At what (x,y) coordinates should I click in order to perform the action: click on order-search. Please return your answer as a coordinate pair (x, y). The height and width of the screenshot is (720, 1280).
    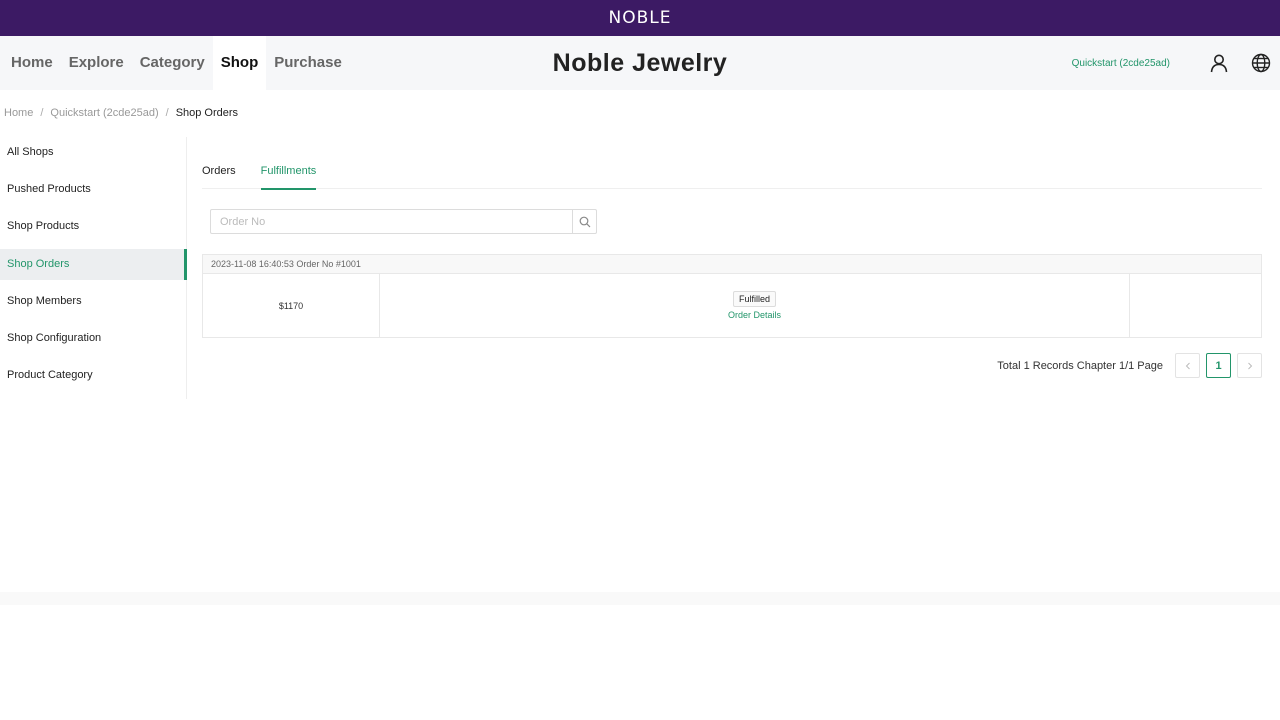
    Looking at the image, I should click on (403, 221).